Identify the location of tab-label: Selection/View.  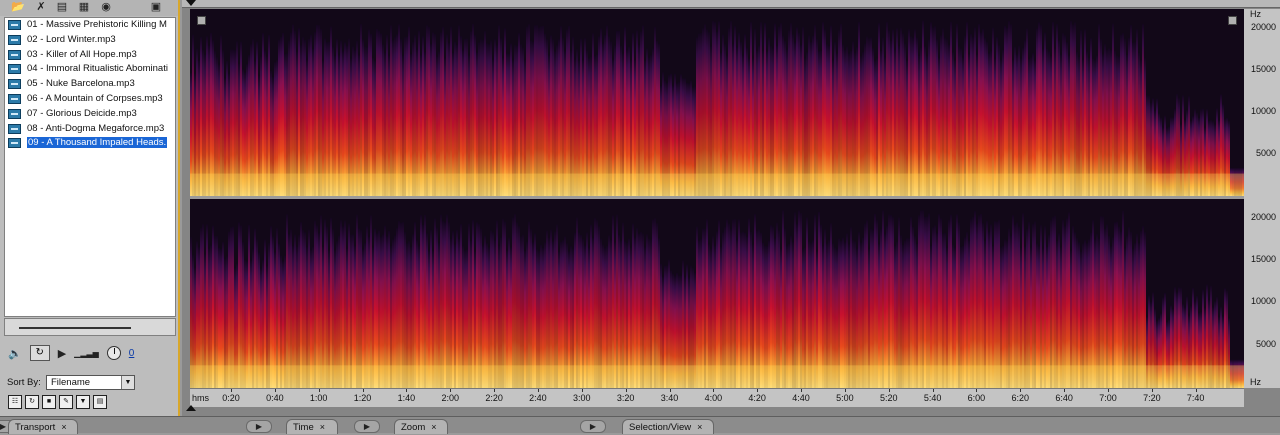
(660, 427).